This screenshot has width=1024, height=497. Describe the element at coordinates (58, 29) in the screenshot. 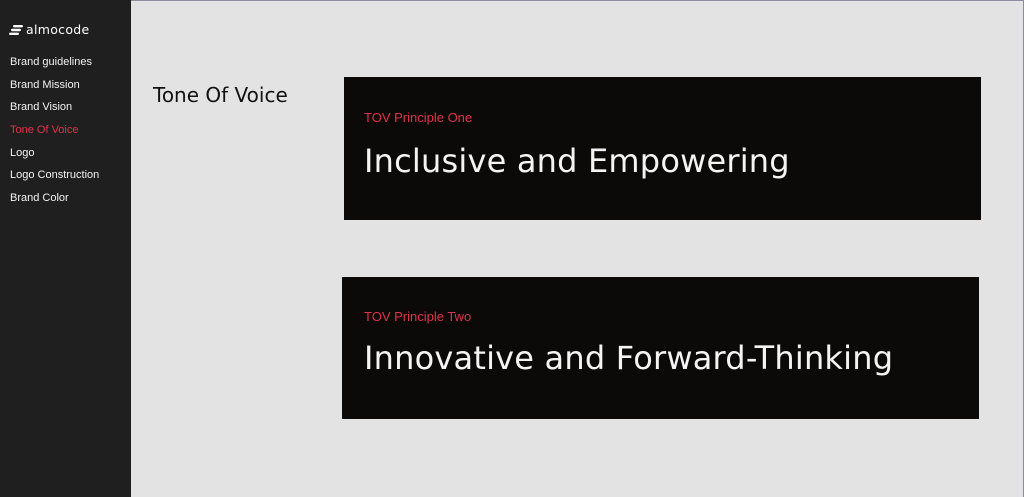

I see `brand-name: almocode` at that location.